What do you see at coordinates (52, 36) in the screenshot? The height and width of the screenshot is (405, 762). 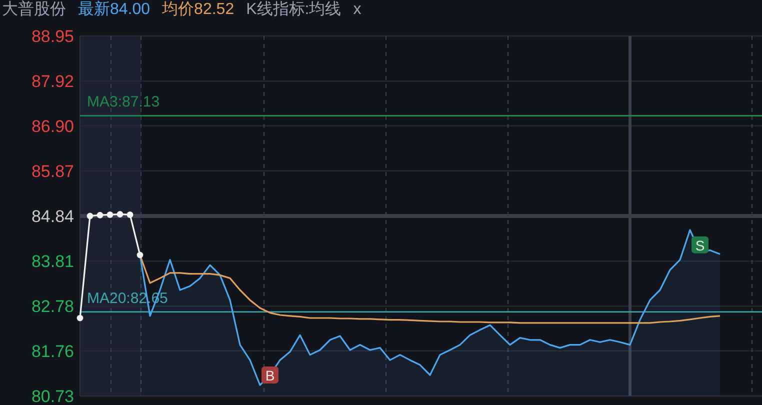 I see `axis-label: 88.95` at bounding box center [52, 36].